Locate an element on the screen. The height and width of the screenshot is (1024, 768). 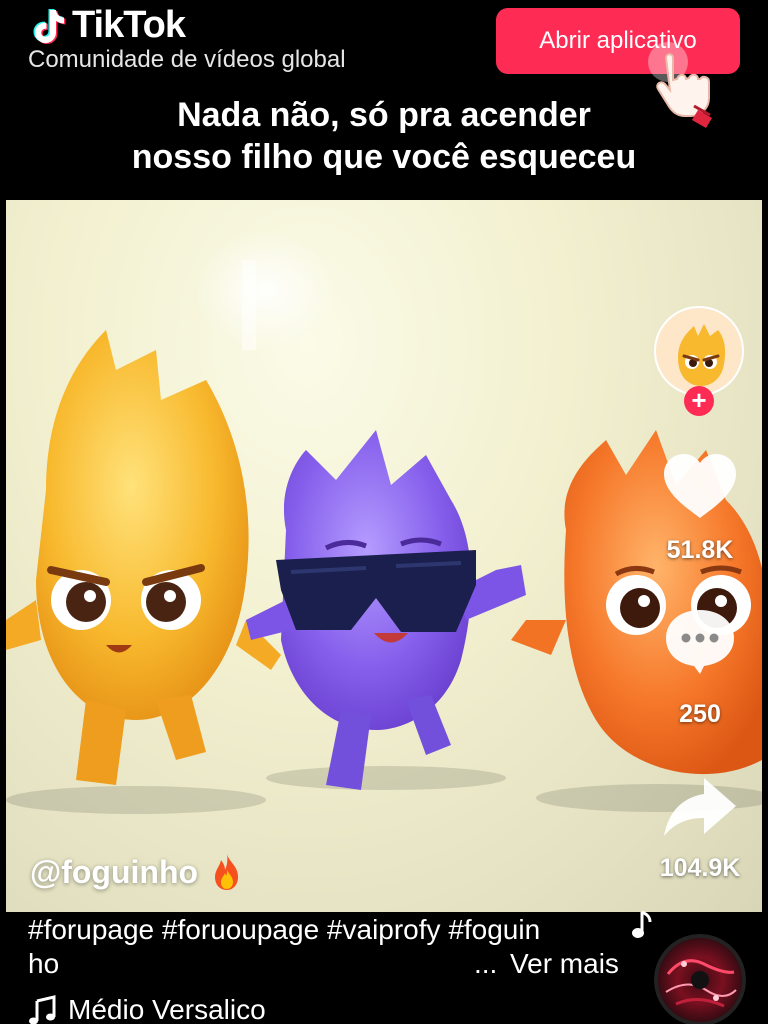
comment-button is located at coordinates (700, 641).